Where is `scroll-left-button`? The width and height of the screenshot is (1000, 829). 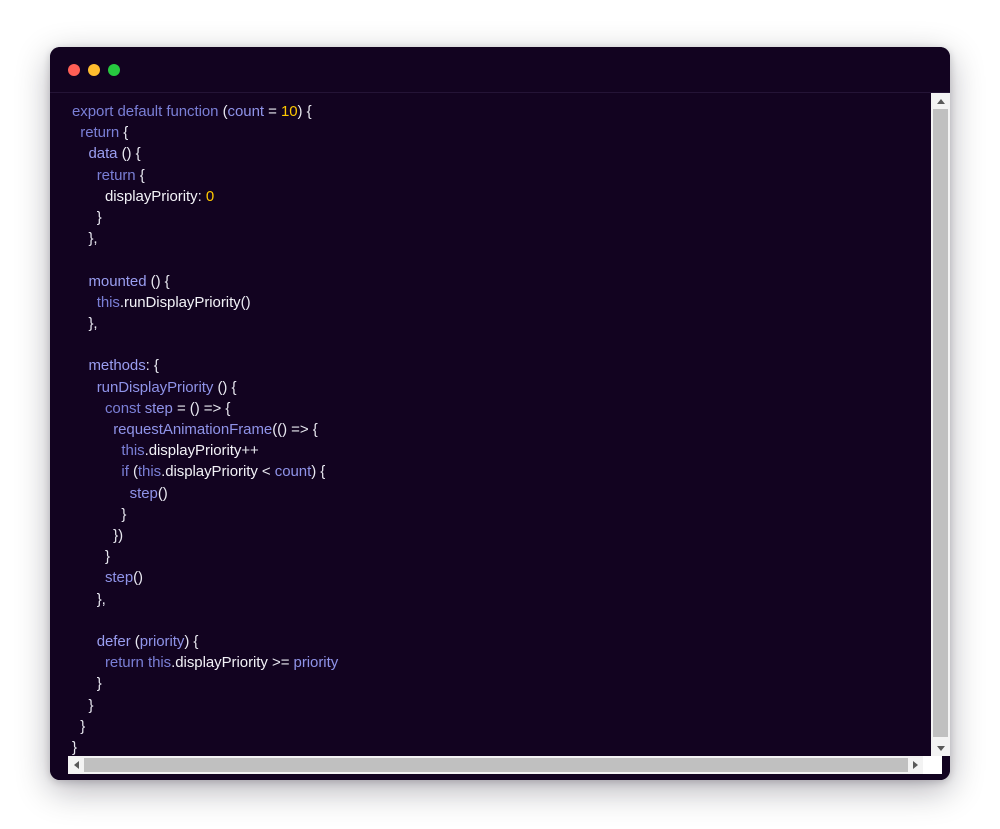
scroll-left-button is located at coordinates (76, 765).